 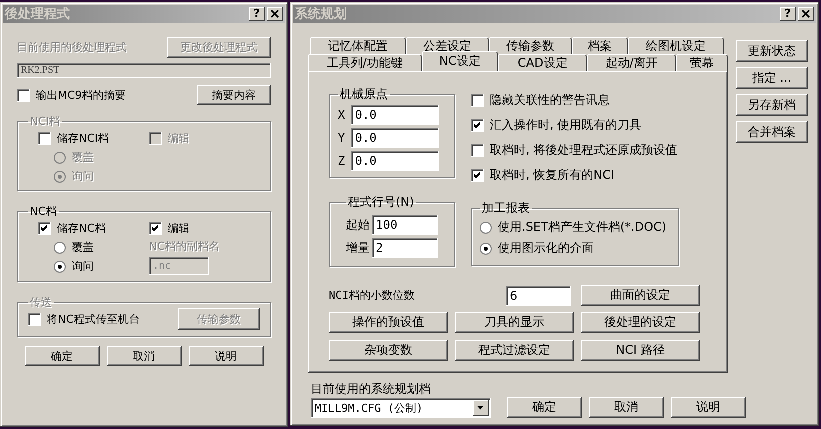 I want to click on settings-button: NCI 路径, so click(x=640, y=350).